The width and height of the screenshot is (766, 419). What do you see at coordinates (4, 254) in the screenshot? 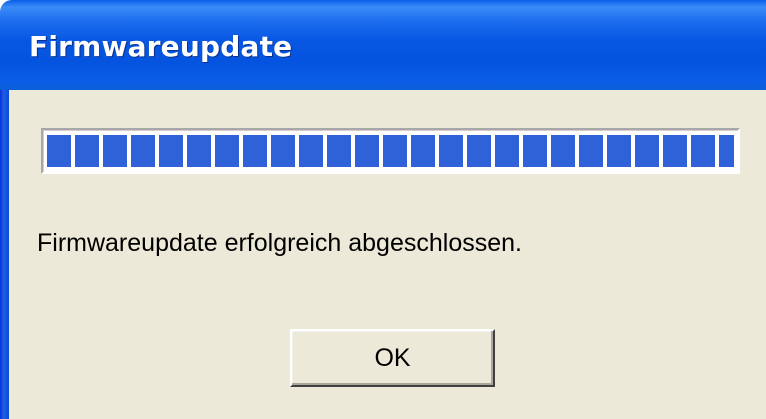
I see `window-frame-left` at bounding box center [4, 254].